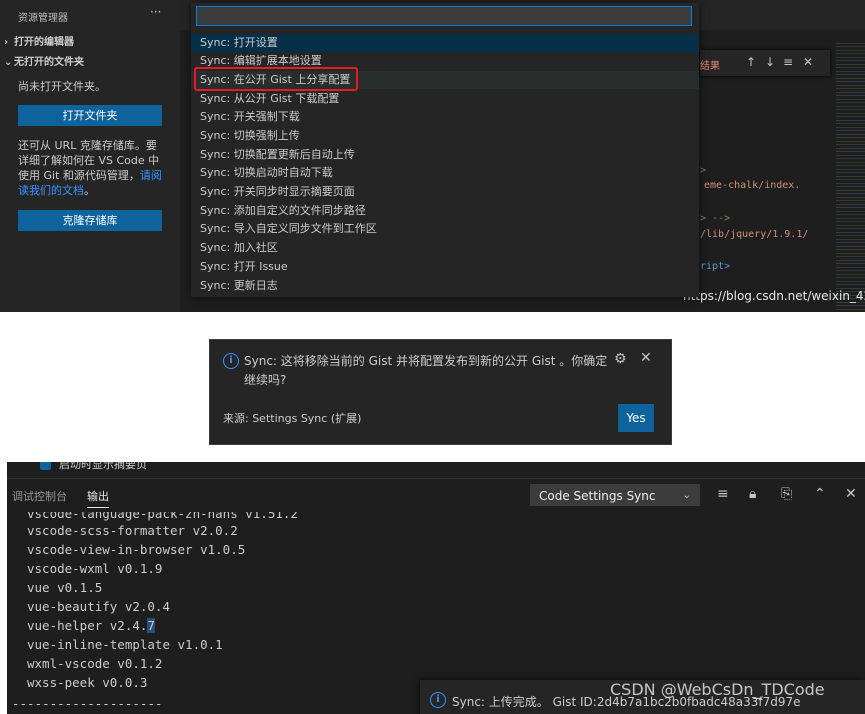  Describe the element at coordinates (445, 155) in the screenshot. I see `palette-item: Sync: 切换配置更新后自动上传` at that location.